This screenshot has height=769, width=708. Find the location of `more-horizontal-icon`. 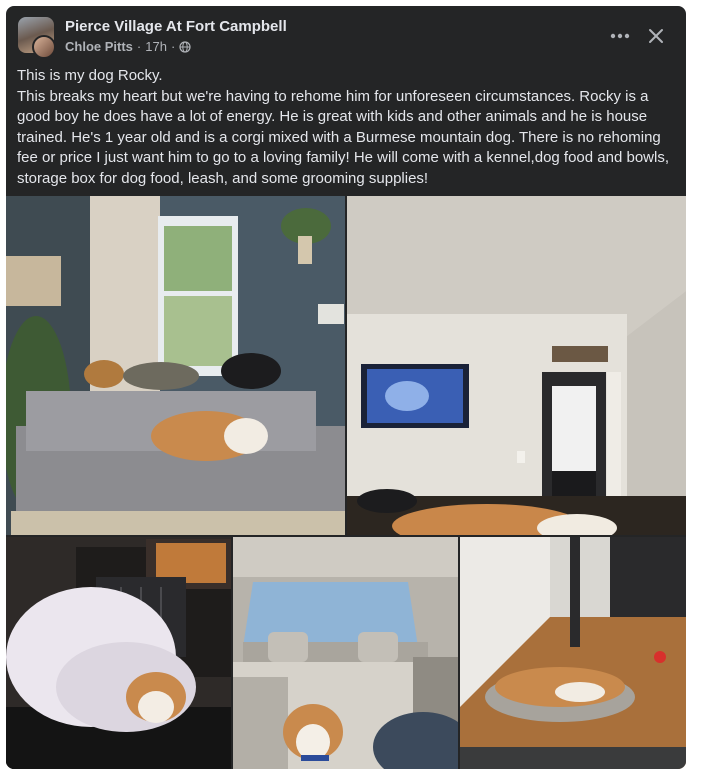

more-horizontal-icon is located at coordinates (620, 36).